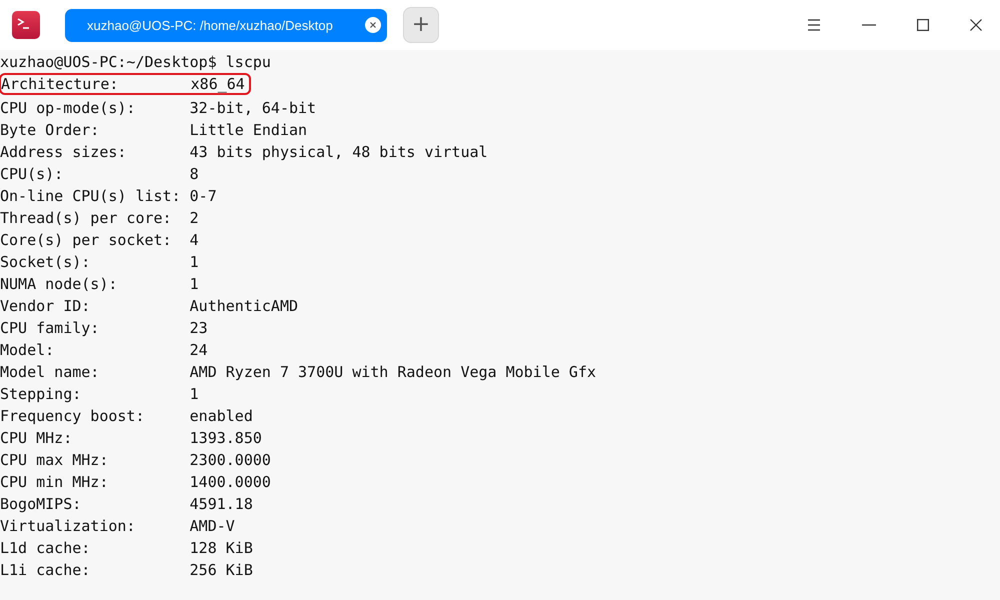 This screenshot has width=1000, height=600. I want to click on field-label: Frequency boost:, so click(73, 414).